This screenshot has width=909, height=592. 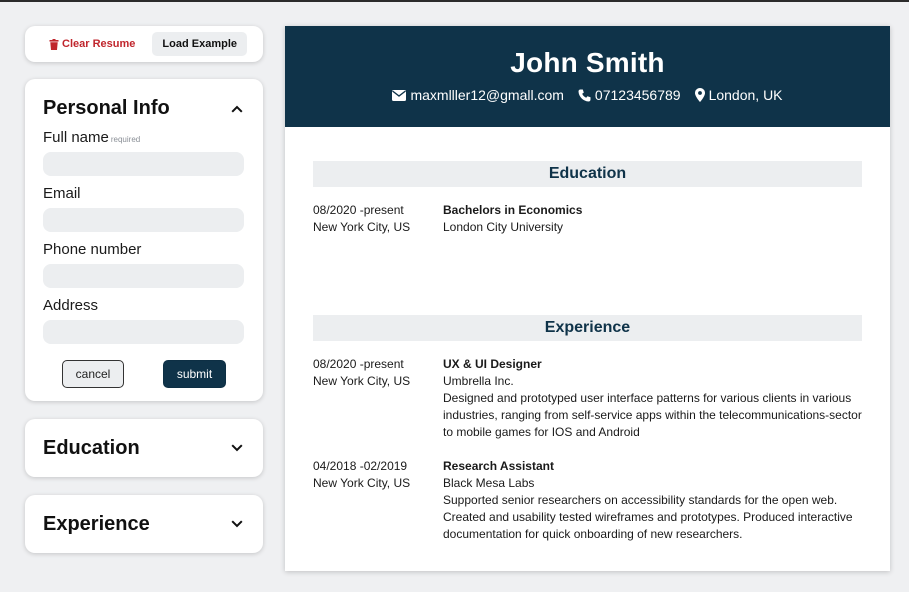 I want to click on entry-subtitle: Umbrella Inc., so click(x=478, y=381).